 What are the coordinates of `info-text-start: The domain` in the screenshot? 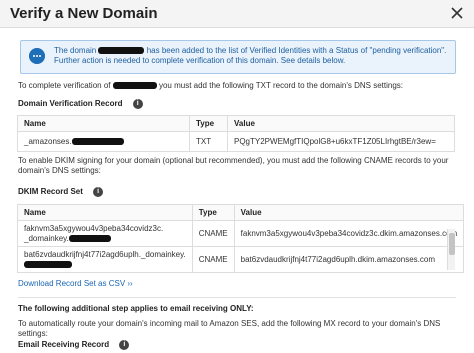 It's located at (75, 50).